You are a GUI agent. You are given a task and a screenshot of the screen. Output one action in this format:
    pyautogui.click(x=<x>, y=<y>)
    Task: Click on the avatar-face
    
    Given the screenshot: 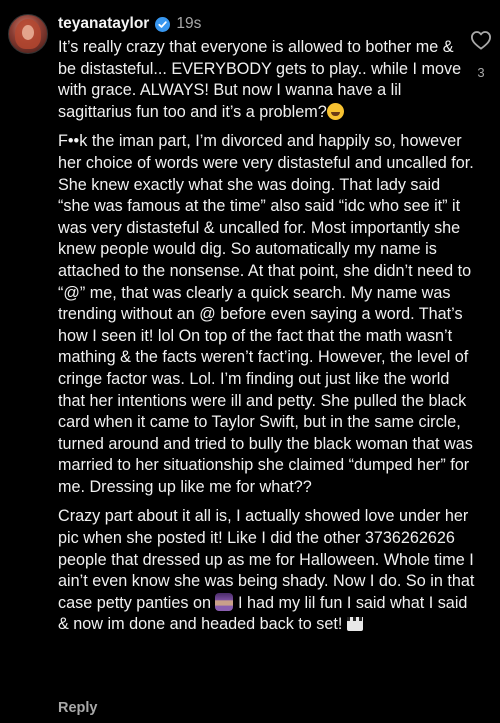 What is the action you would take?
    pyautogui.click(x=28, y=32)
    